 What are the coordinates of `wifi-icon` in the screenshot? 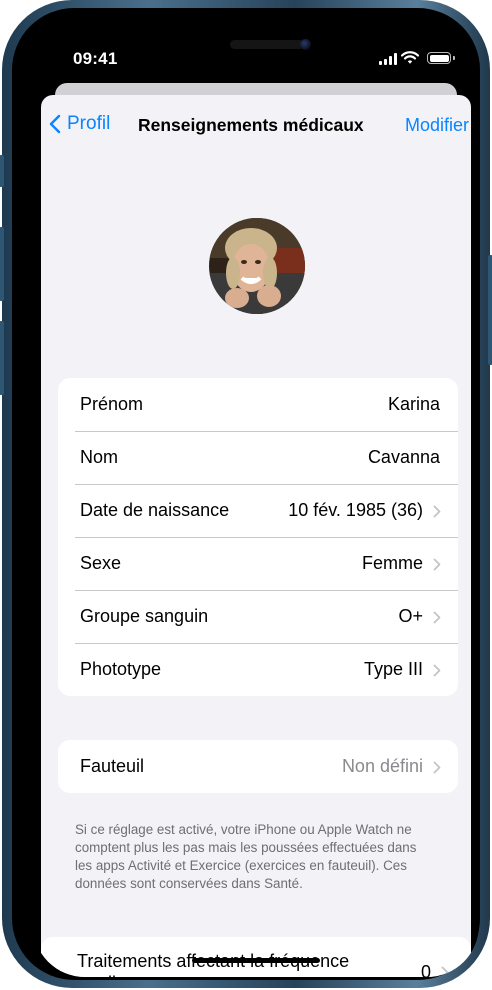 It's located at (410, 57).